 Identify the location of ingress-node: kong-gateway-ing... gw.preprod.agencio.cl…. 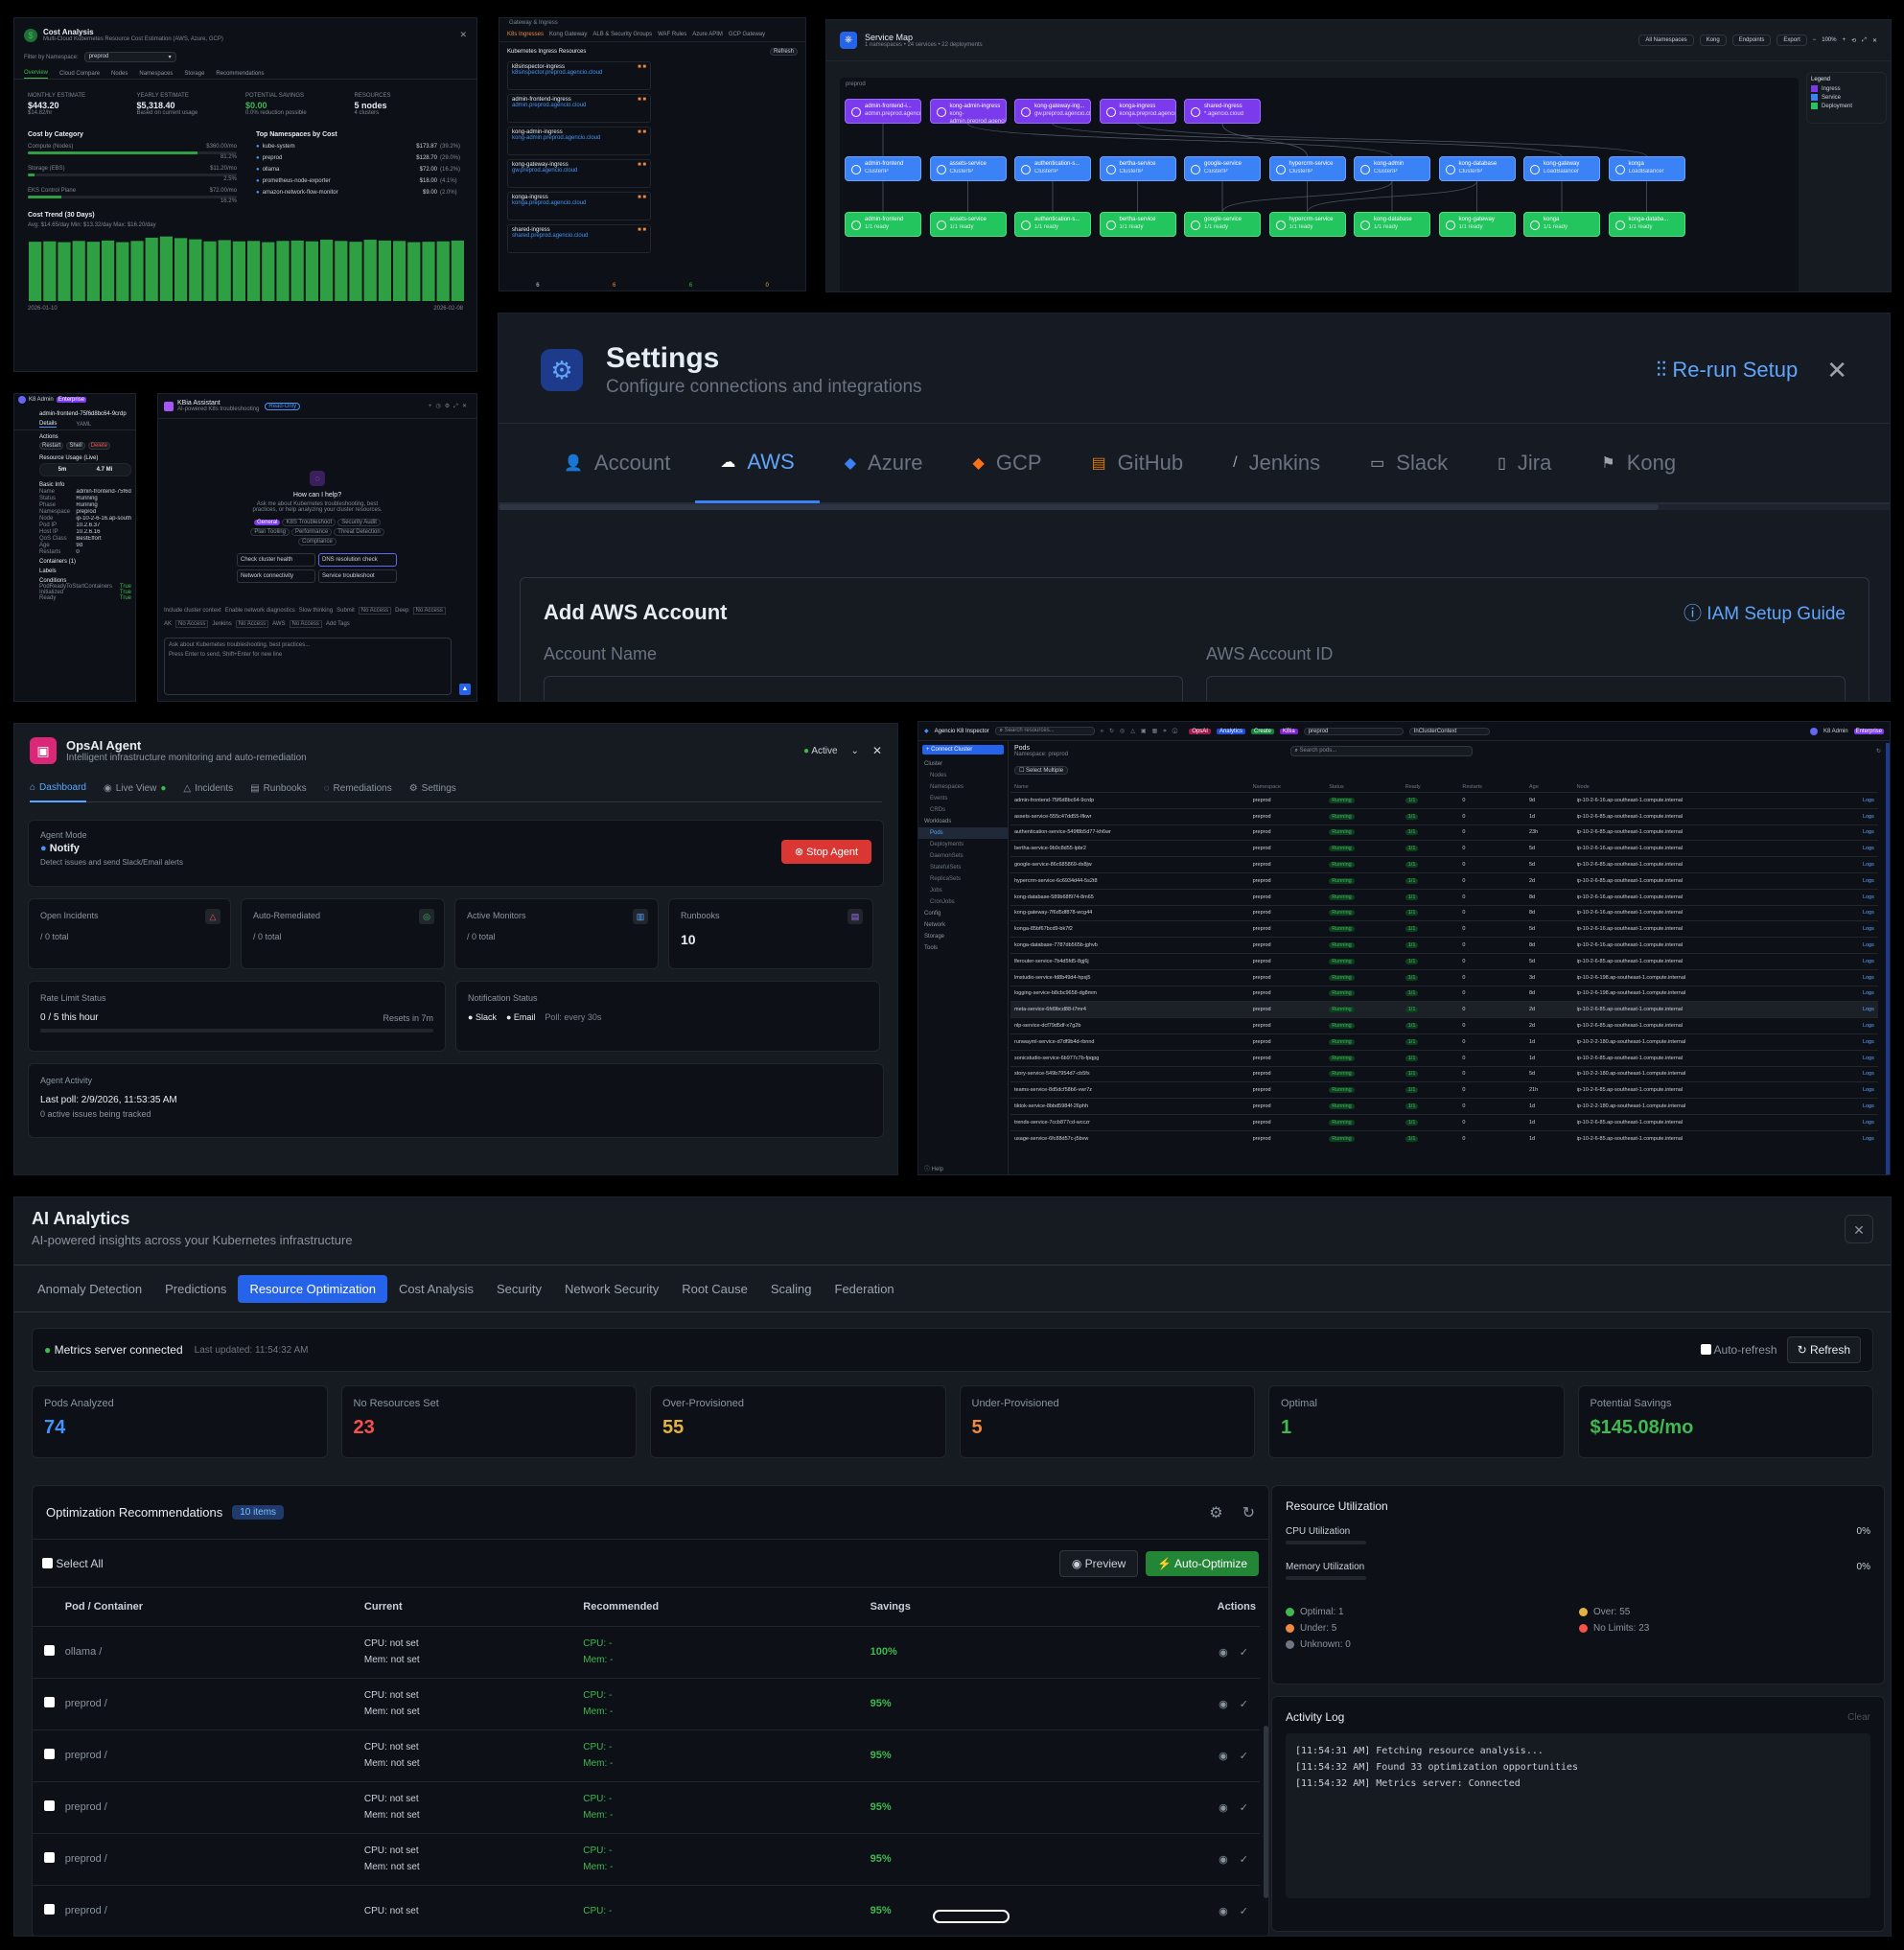
(1053, 111).